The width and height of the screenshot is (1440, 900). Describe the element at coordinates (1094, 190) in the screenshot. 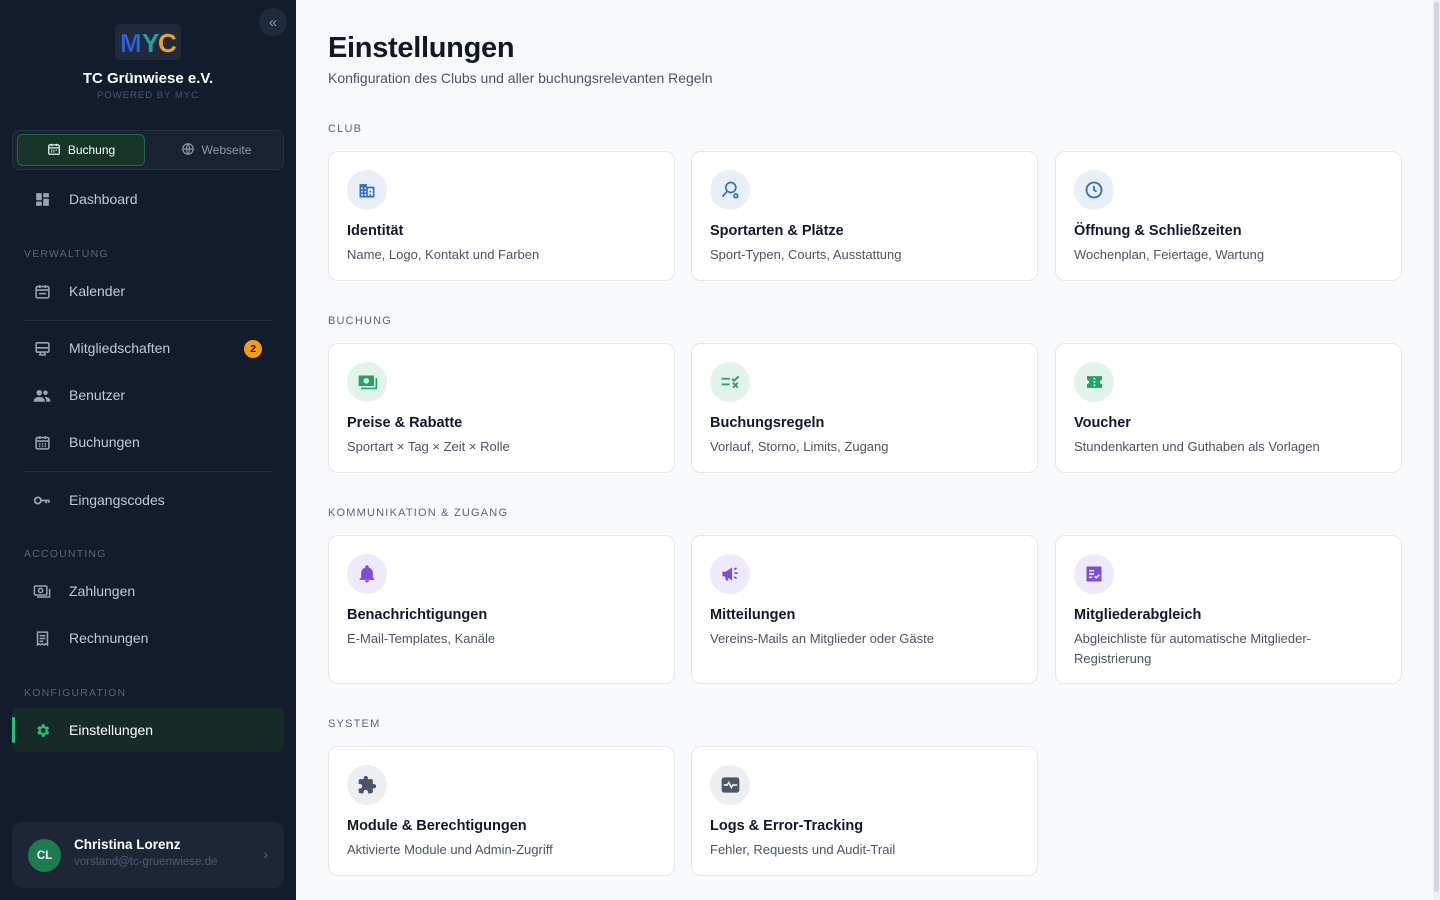

I see `clock-icon` at that location.